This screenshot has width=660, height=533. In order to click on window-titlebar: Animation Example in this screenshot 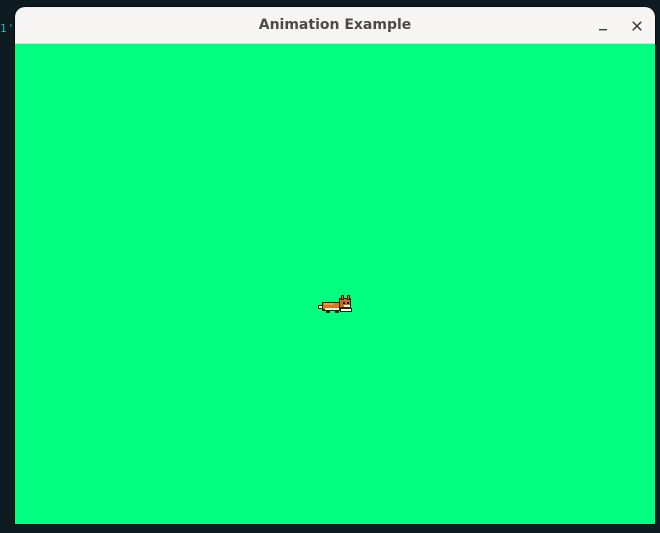, I will do `click(335, 25)`.